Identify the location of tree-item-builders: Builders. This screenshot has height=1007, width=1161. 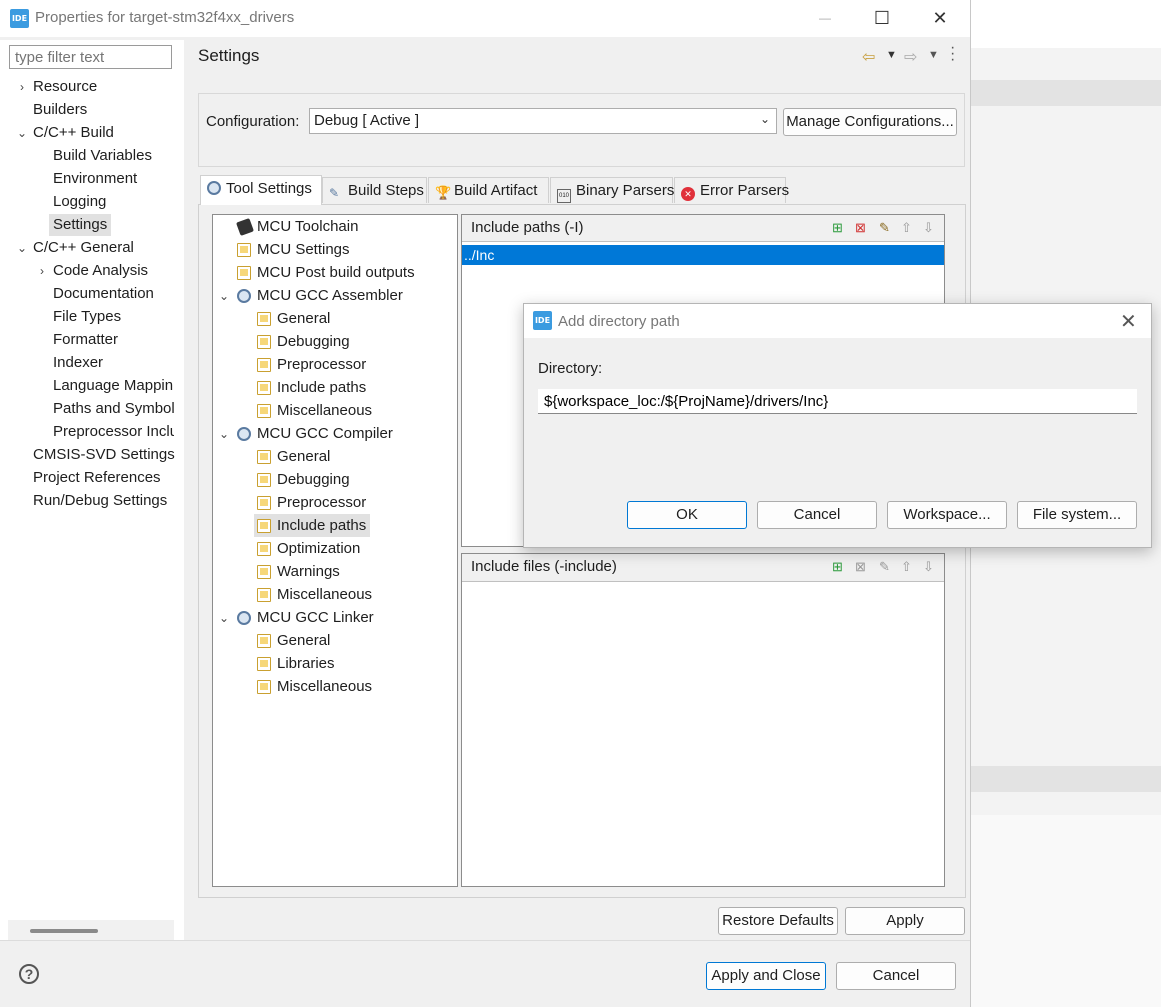
(60, 110).